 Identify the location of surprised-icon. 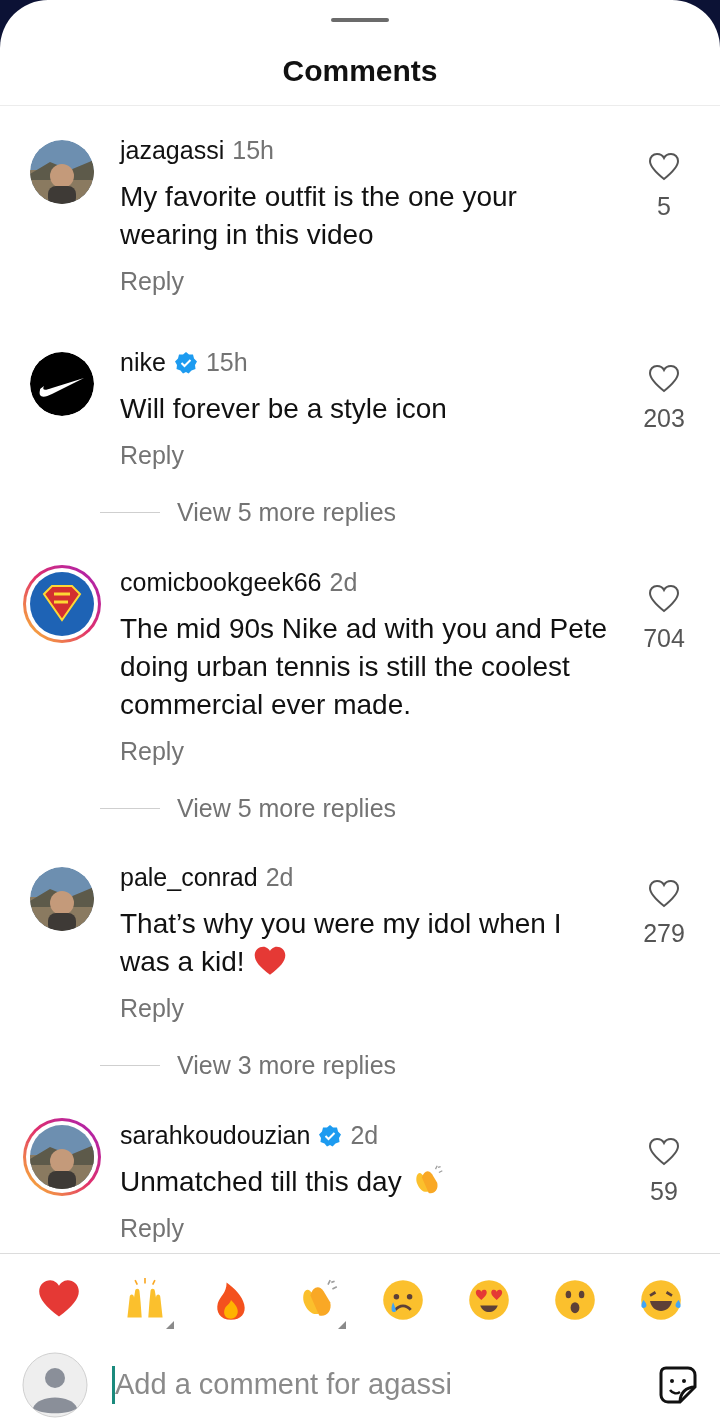
(575, 1300).